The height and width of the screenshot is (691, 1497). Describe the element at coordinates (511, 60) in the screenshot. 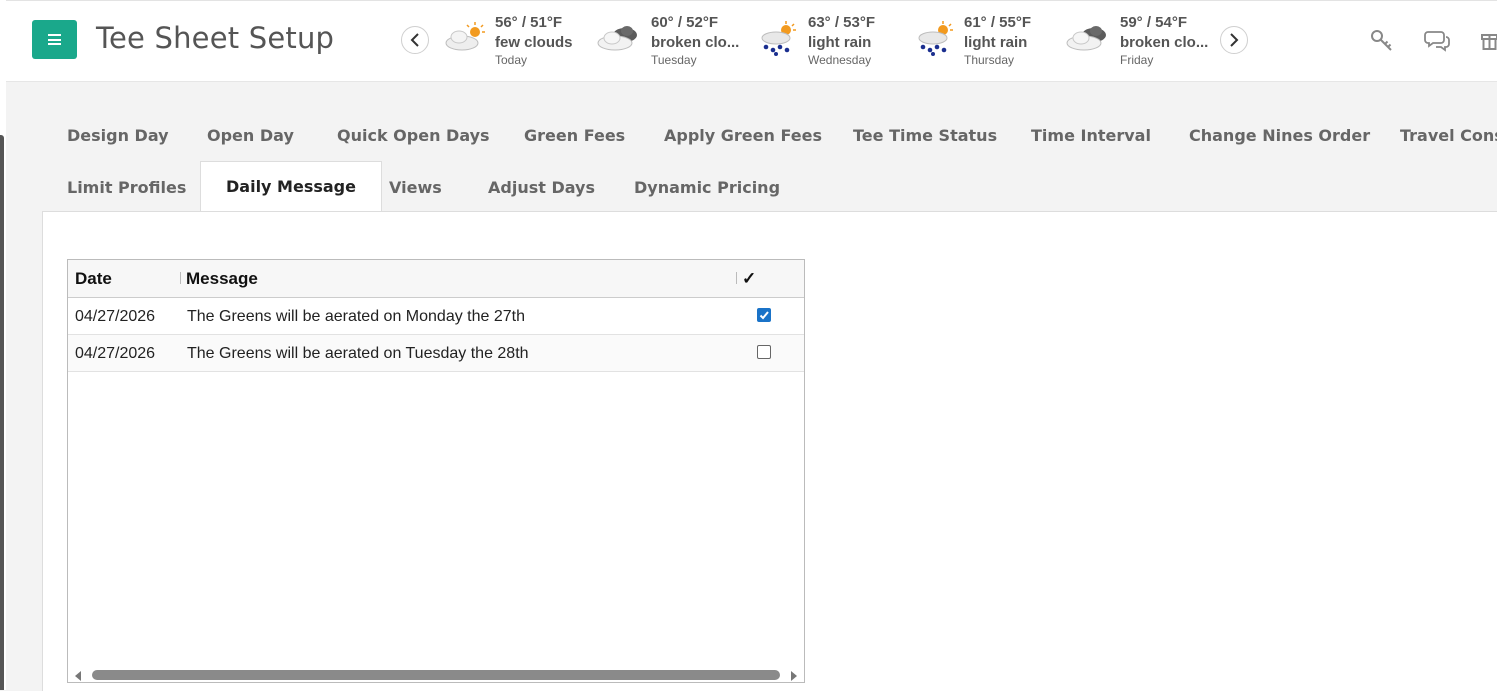

I see `weather-day: Today` at that location.